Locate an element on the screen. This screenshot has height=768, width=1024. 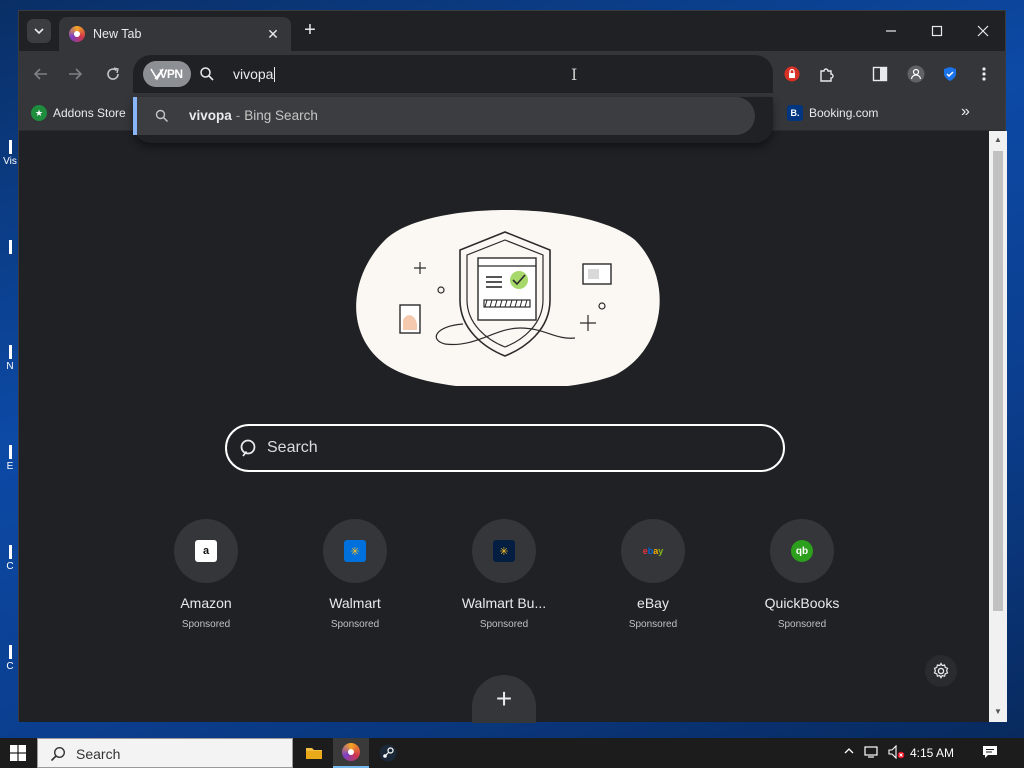
side-panel-icon is located at coordinates (880, 74).